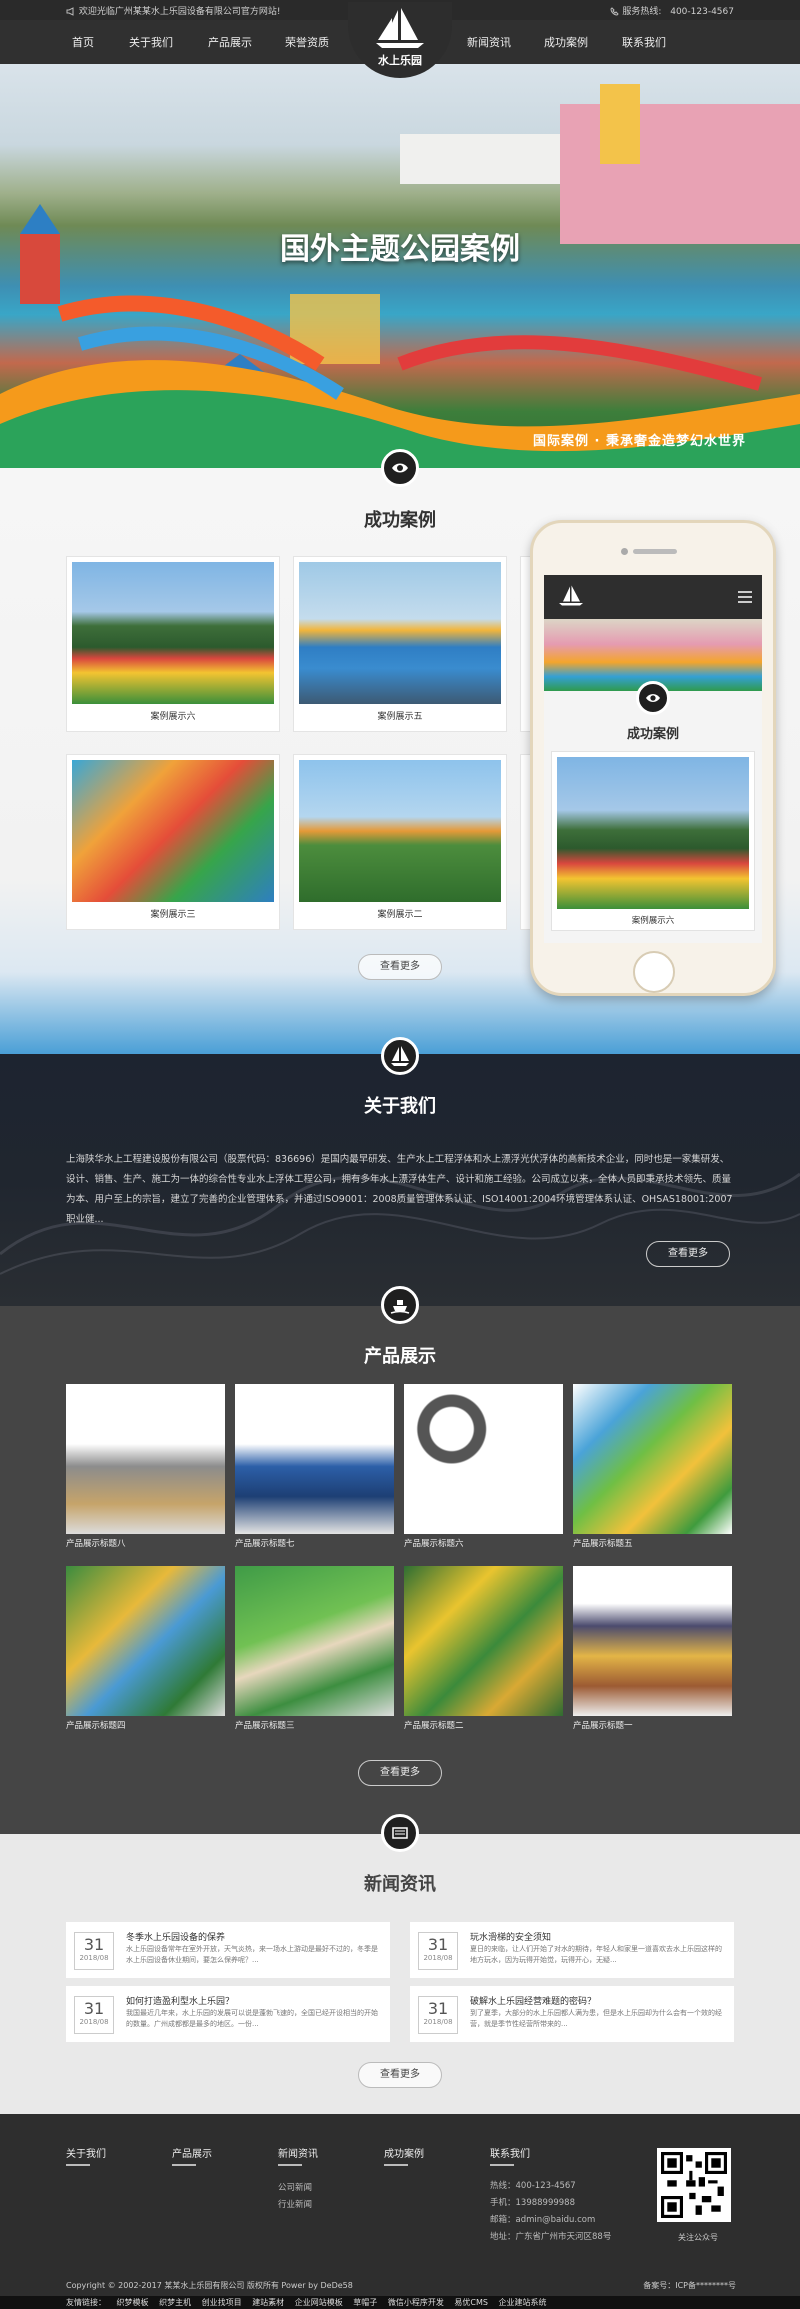 The height and width of the screenshot is (2309, 800). I want to click on menu-icon, so click(745, 597).